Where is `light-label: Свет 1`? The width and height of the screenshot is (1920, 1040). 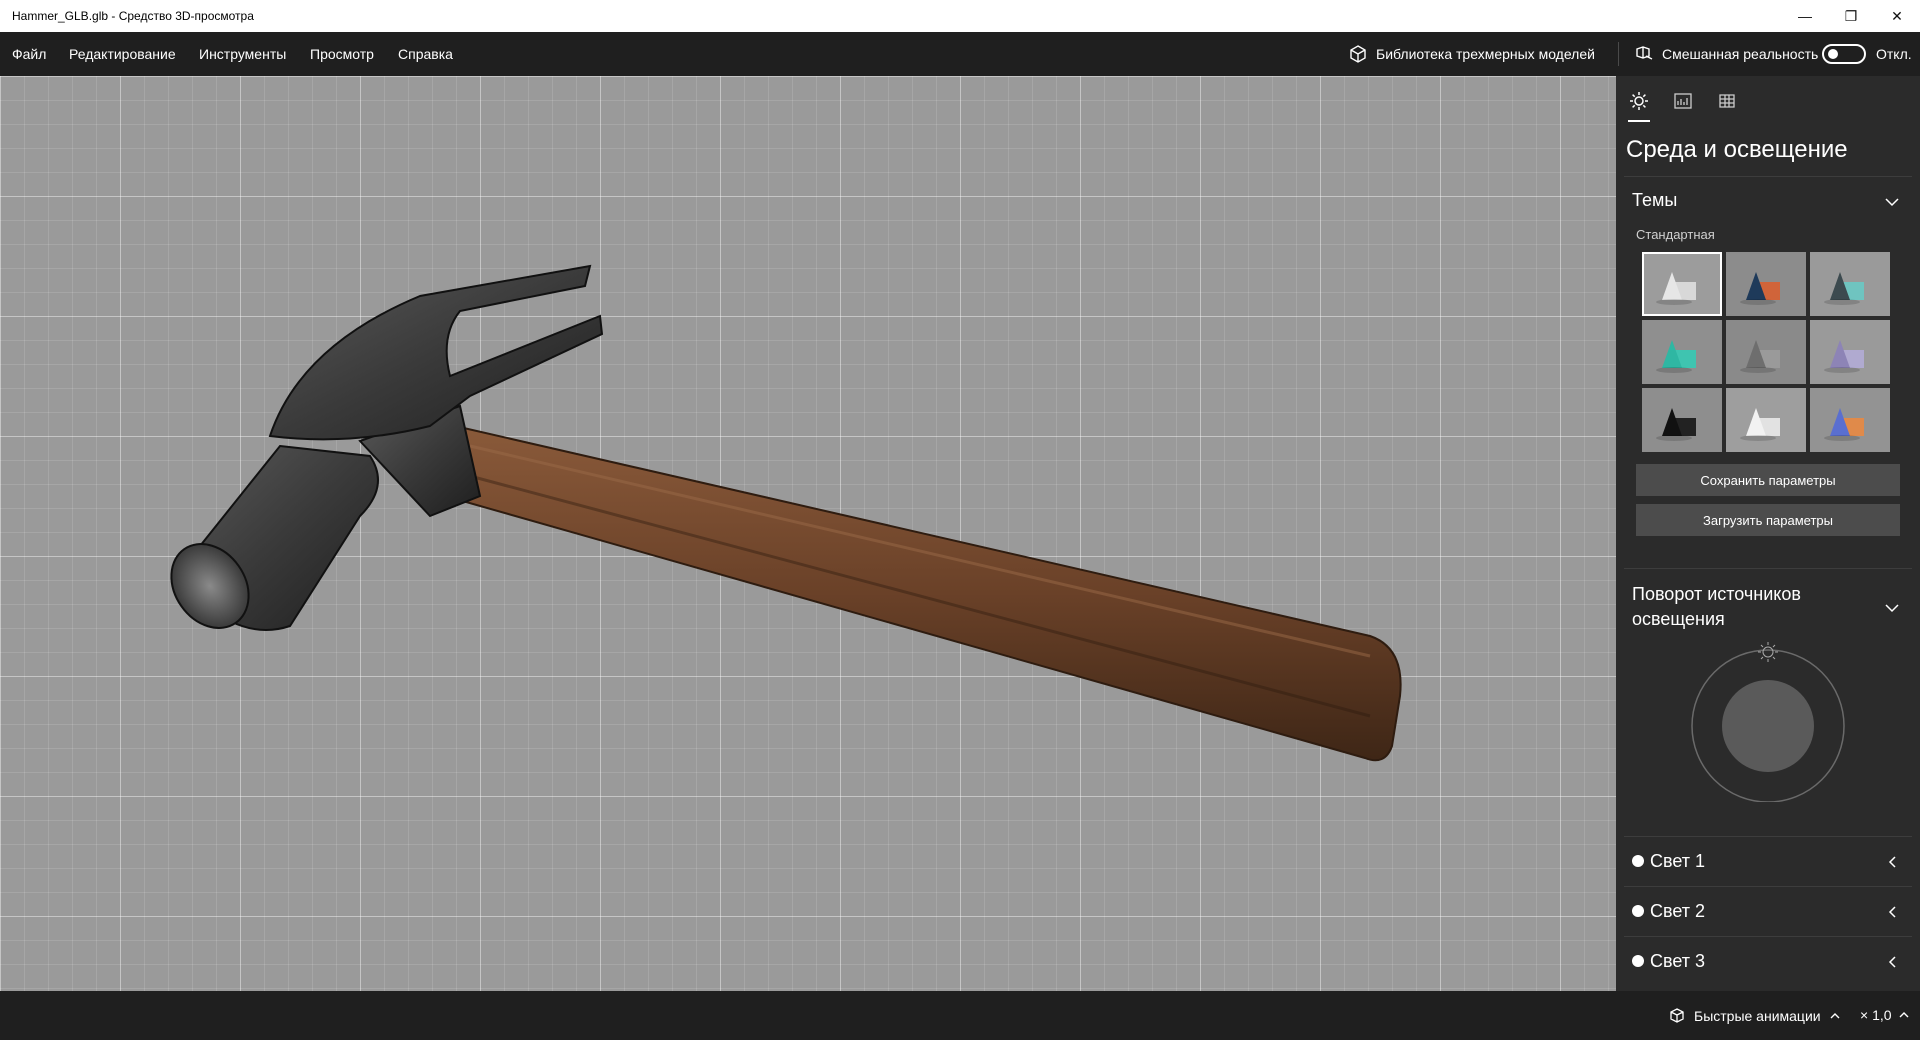
light-label: Свет 1 is located at coordinates (1678, 861).